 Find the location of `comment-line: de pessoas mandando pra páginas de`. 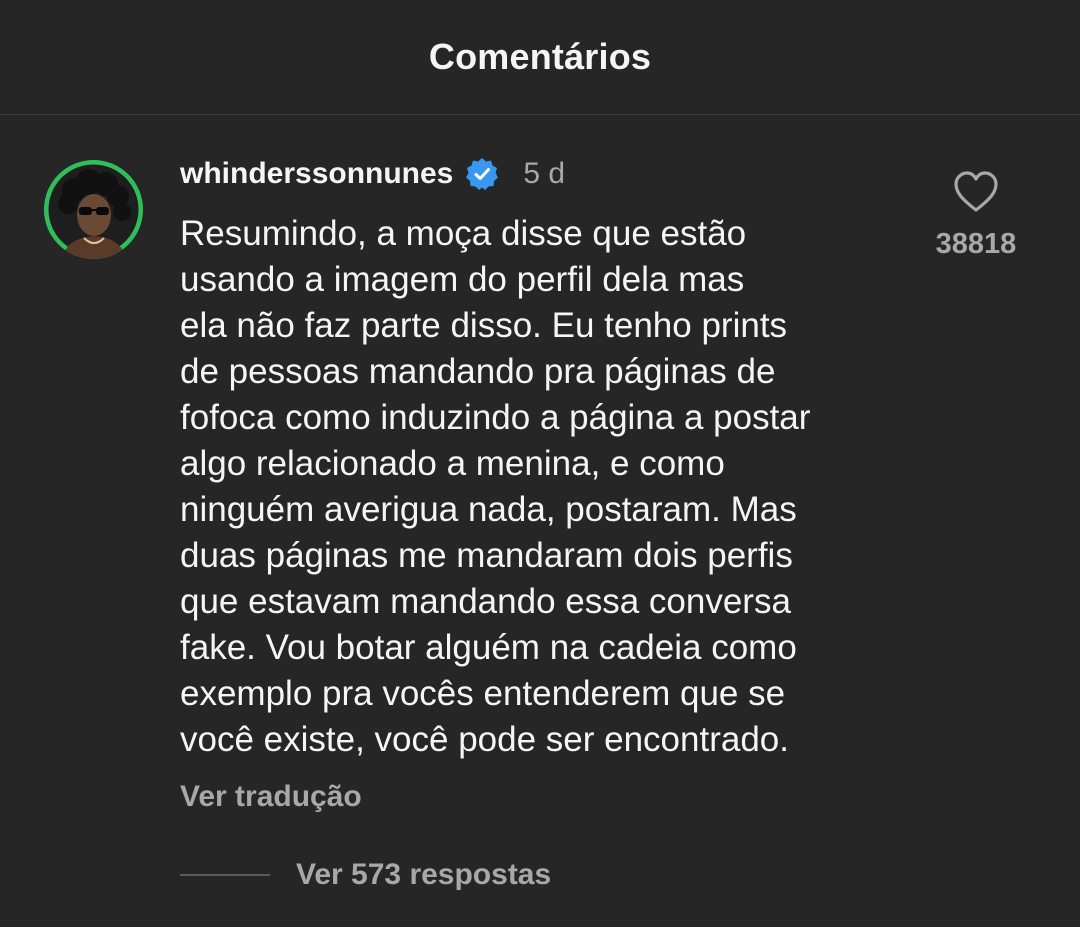

comment-line: de pessoas mandando pra páginas de is located at coordinates (478, 371).